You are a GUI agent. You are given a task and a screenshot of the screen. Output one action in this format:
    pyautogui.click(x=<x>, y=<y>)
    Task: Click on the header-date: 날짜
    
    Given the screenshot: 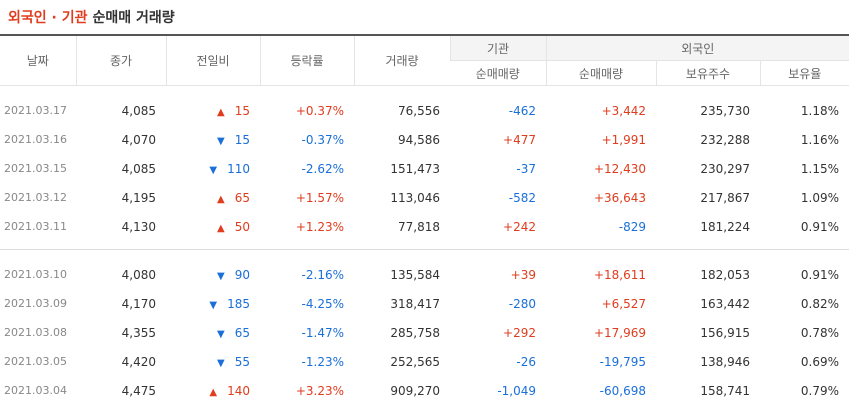 What is the action you would take?
    pyautogui.click(x=38, y=60)
    